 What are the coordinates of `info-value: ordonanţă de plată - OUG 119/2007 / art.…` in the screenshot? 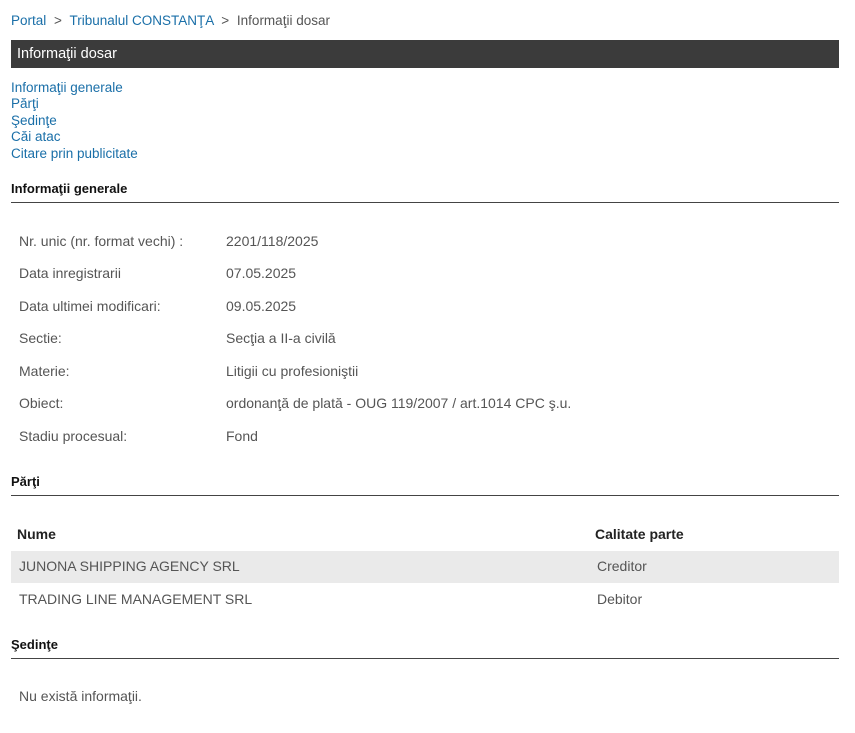 It's located at (399, 403).